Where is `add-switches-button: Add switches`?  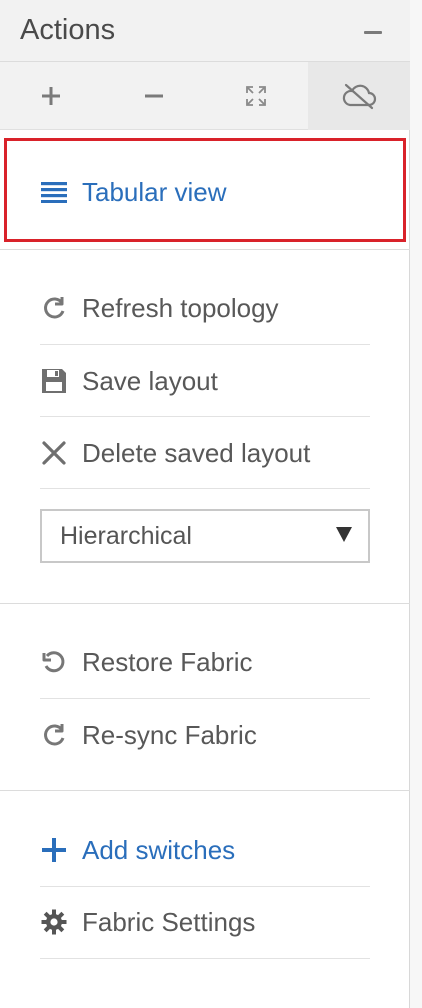 add-switches-button: Add switches is located at coordinates (205, 850).